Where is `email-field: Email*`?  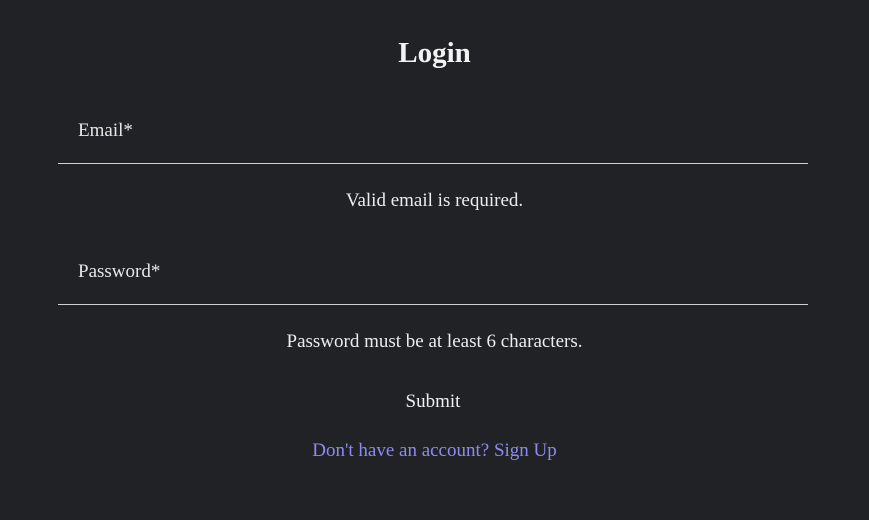 email-field: Email* is located at coordinates (433, 140).